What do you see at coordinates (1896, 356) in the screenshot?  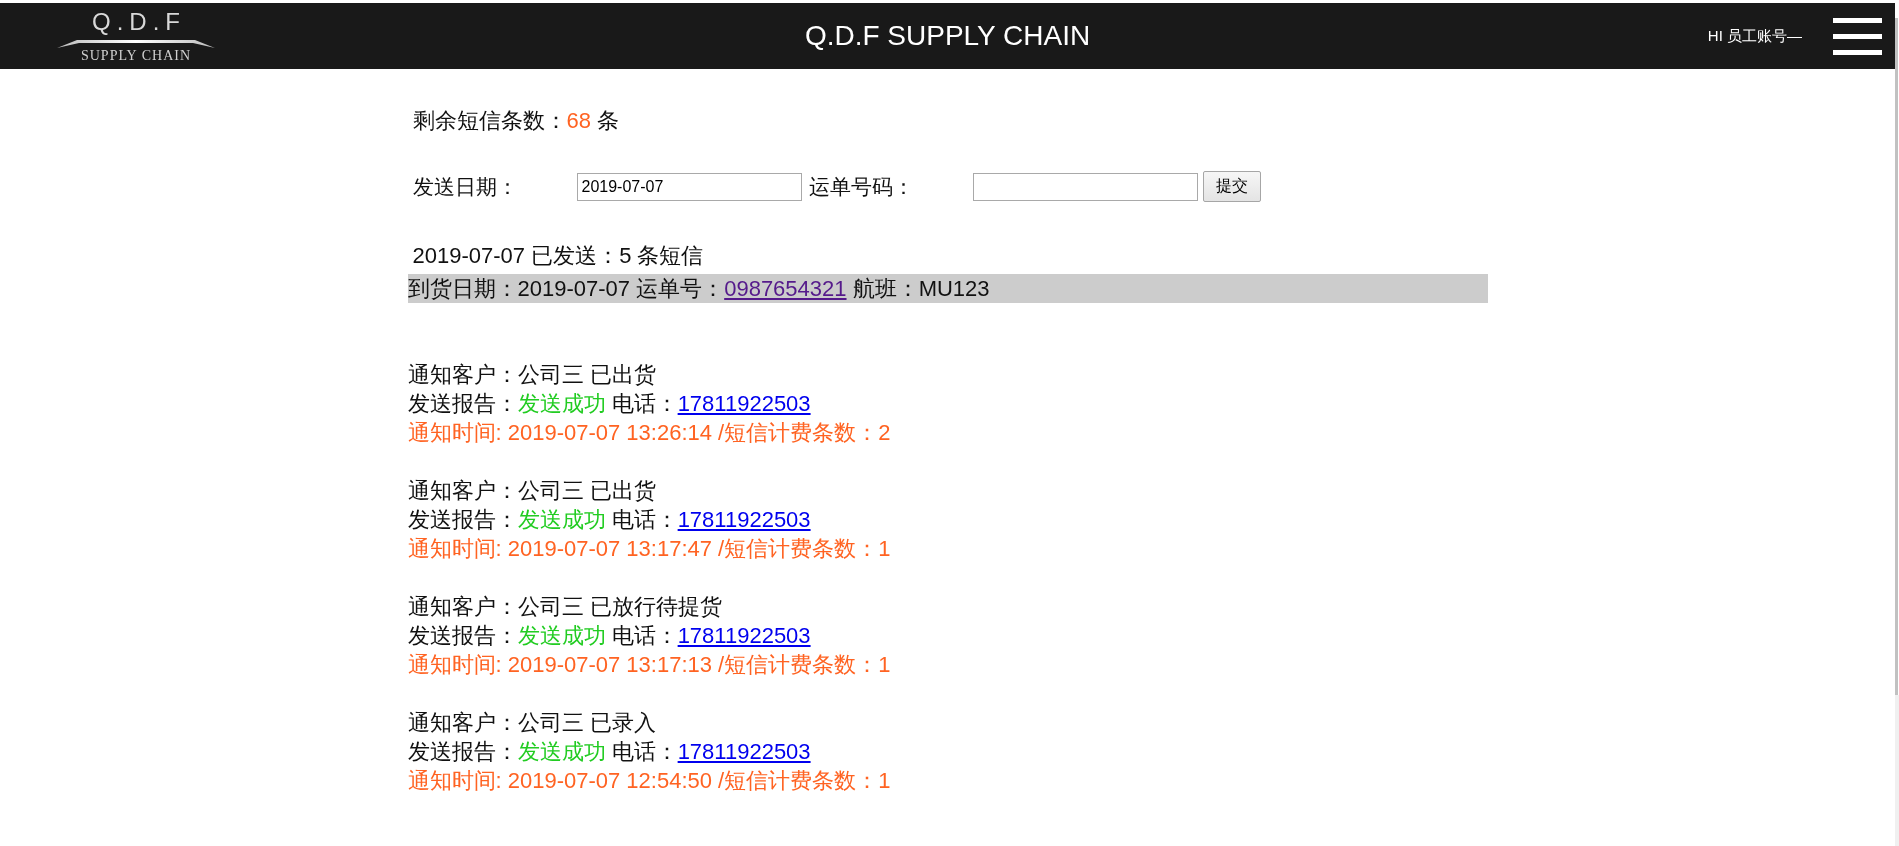 I see `scrollbar-thumb` at bounding box center [1896, 356].